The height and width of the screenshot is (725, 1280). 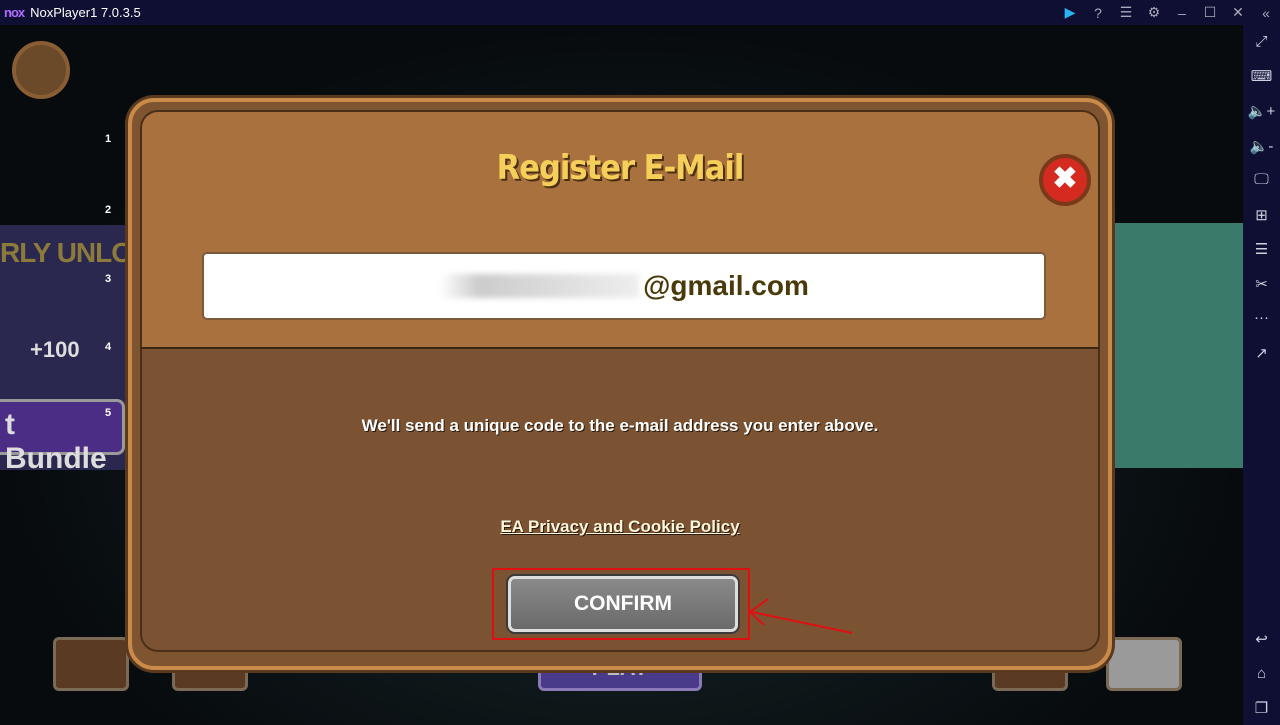 I want to click on back-icon: ↩, so click(x=1261, y=639).